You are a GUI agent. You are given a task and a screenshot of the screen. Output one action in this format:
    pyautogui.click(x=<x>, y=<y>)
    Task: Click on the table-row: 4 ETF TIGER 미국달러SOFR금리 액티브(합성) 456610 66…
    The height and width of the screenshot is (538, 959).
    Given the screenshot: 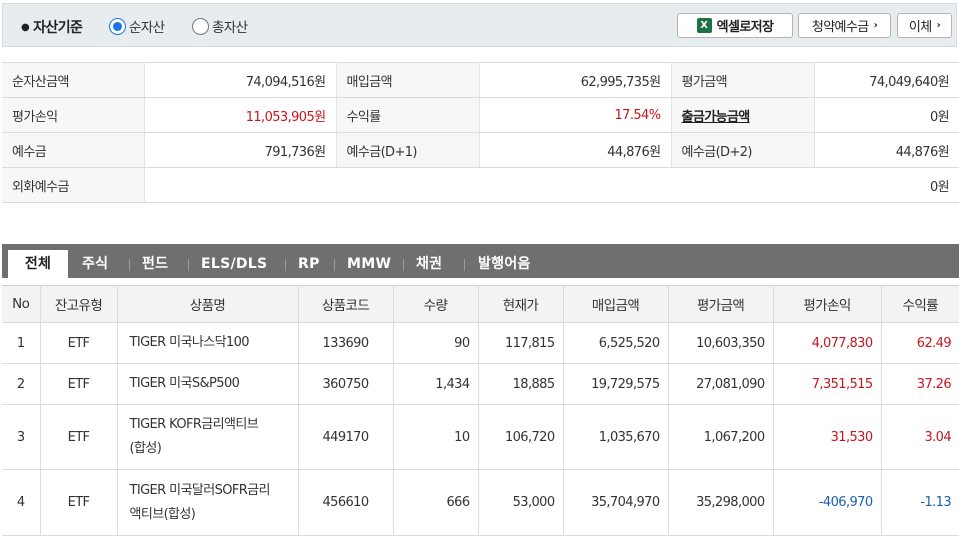 What is the action you would take?
    pyautogui.click(x=480, y=502)
    